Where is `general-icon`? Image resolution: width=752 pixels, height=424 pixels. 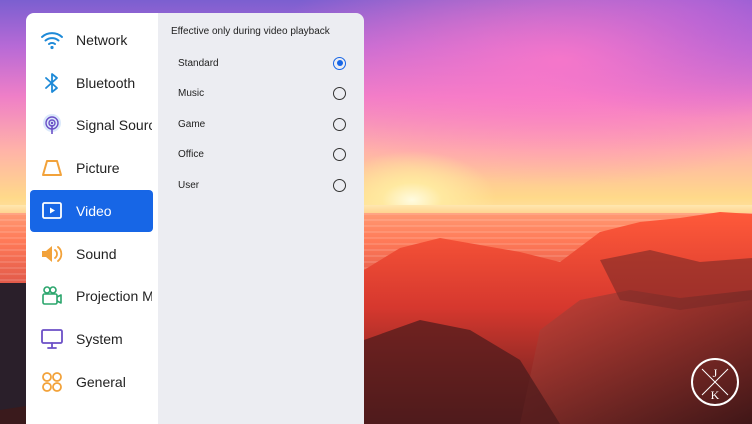
general-icon is located at coordinates (52, 382).